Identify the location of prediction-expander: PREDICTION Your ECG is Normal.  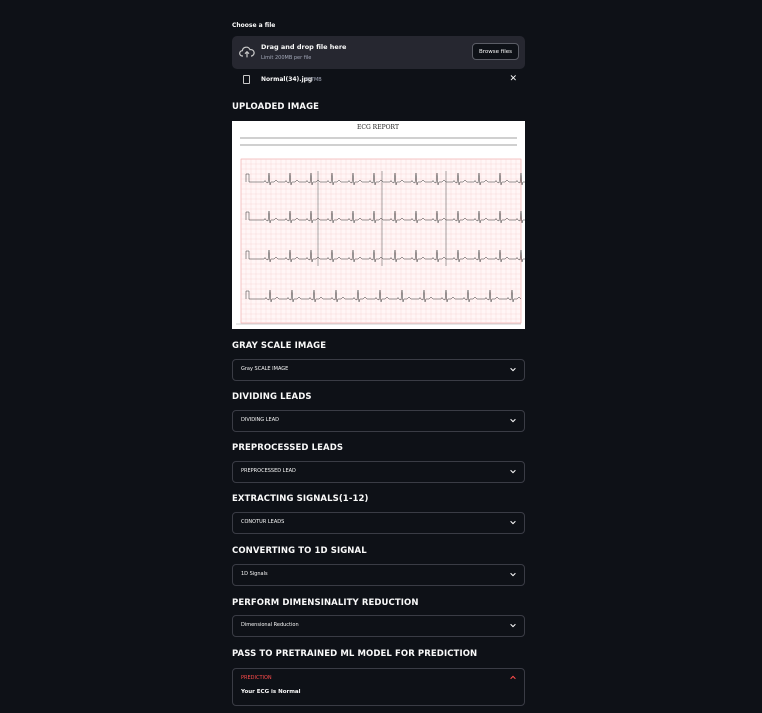
(378, 687).